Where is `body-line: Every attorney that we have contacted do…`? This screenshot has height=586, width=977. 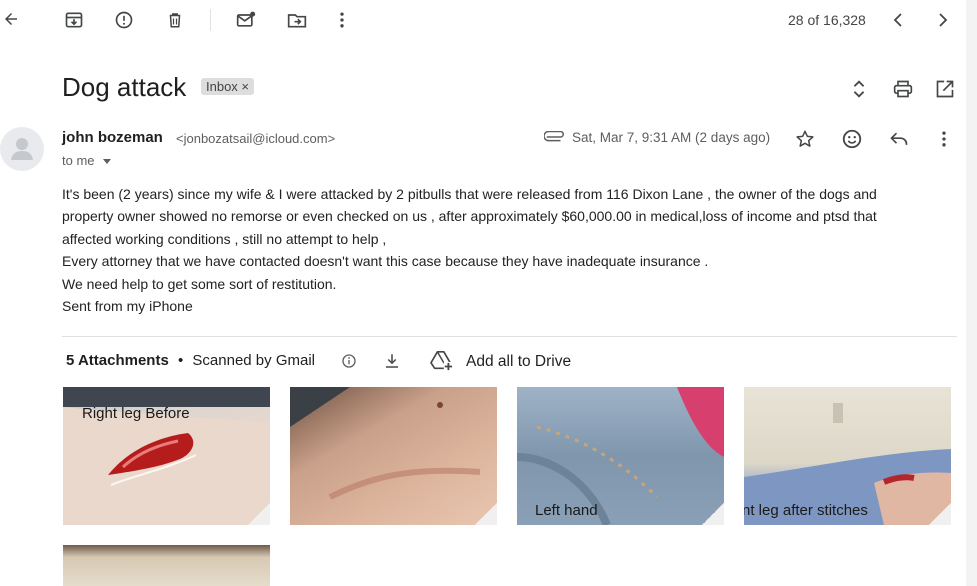
body-line: Every attorney that we have contacted do… is located at coordinates (385, 261).